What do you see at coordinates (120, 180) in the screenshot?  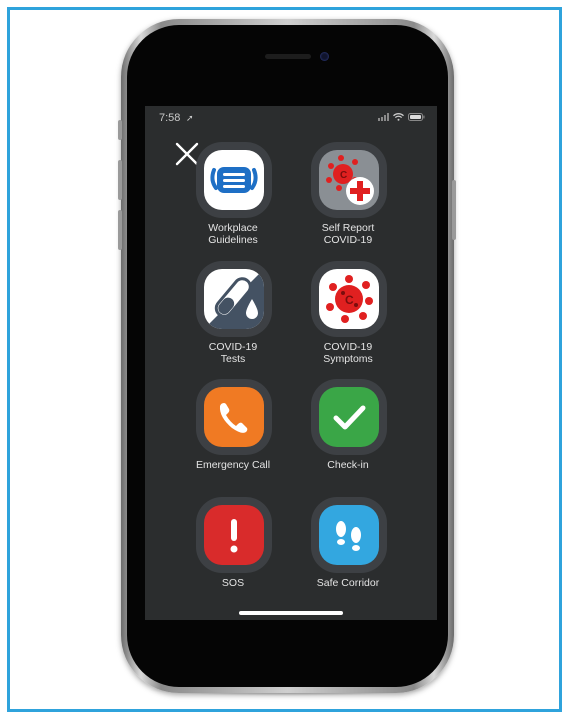 I see `phone-volume-up` at bounding box center [120, 180].